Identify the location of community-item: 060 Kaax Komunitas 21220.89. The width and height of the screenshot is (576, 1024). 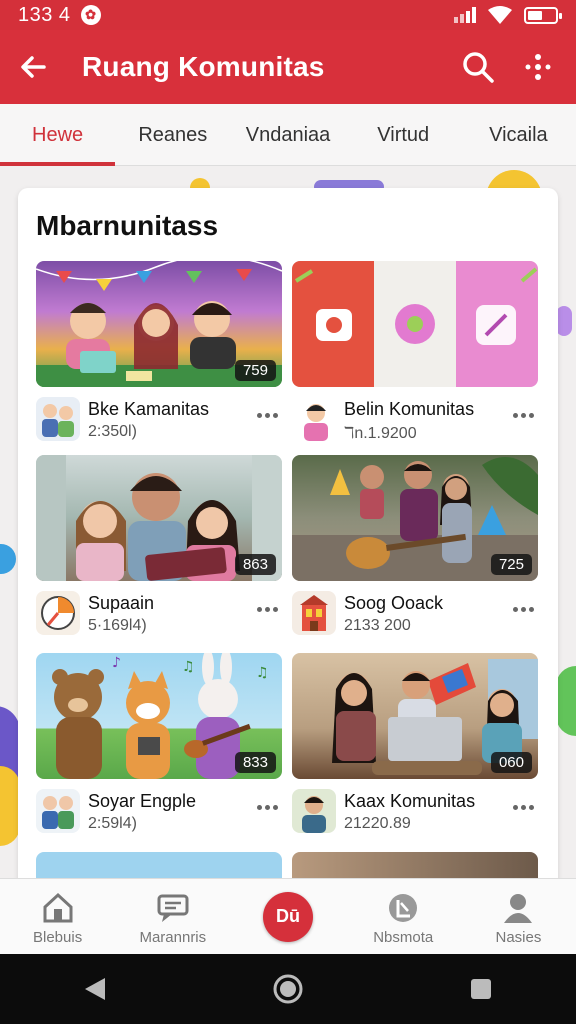
(415, 745).